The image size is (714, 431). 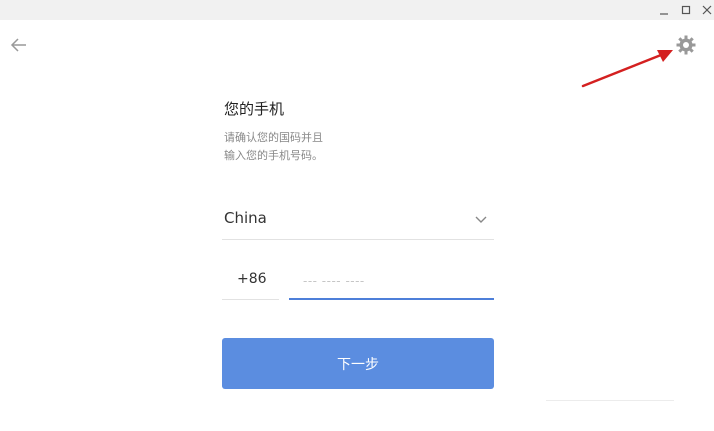 I want to click on phone-number-input, so click(x=391, y=281).